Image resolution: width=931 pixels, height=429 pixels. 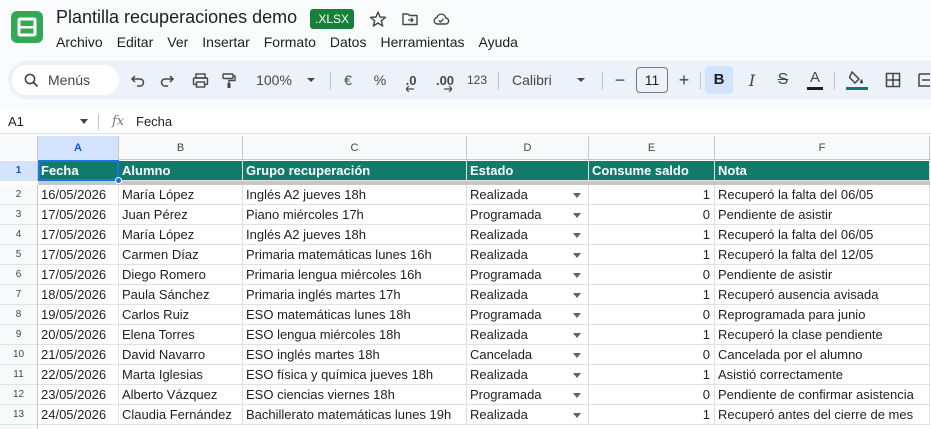 What do you see at coordinates (652, 80) in the screenshot?
I see `font-size-input: 11` at bounding box center [652, 80].